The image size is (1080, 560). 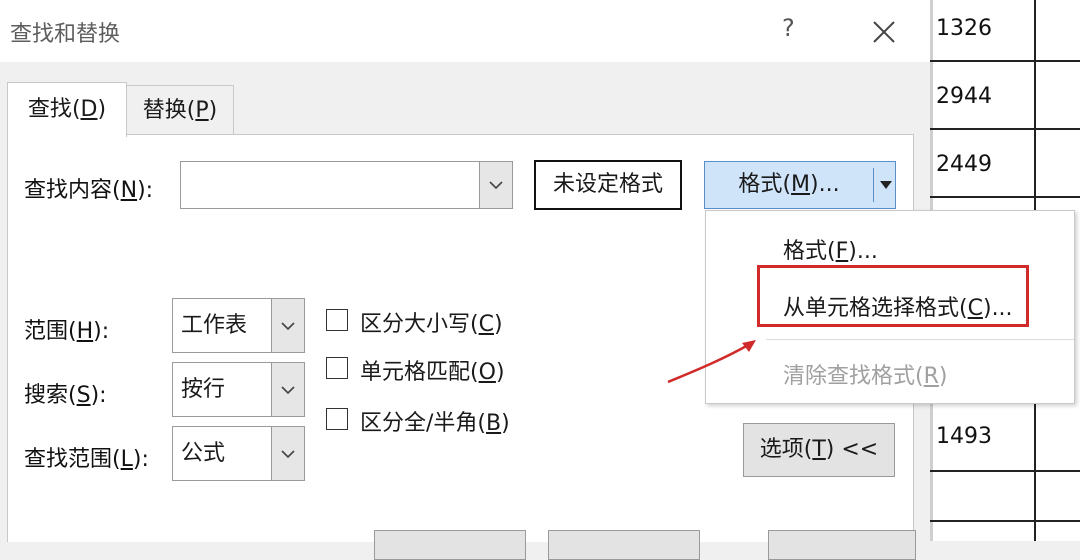 I want to click on dialog-titlebar: 查找和替换 ?, so click(x=465, y=31).